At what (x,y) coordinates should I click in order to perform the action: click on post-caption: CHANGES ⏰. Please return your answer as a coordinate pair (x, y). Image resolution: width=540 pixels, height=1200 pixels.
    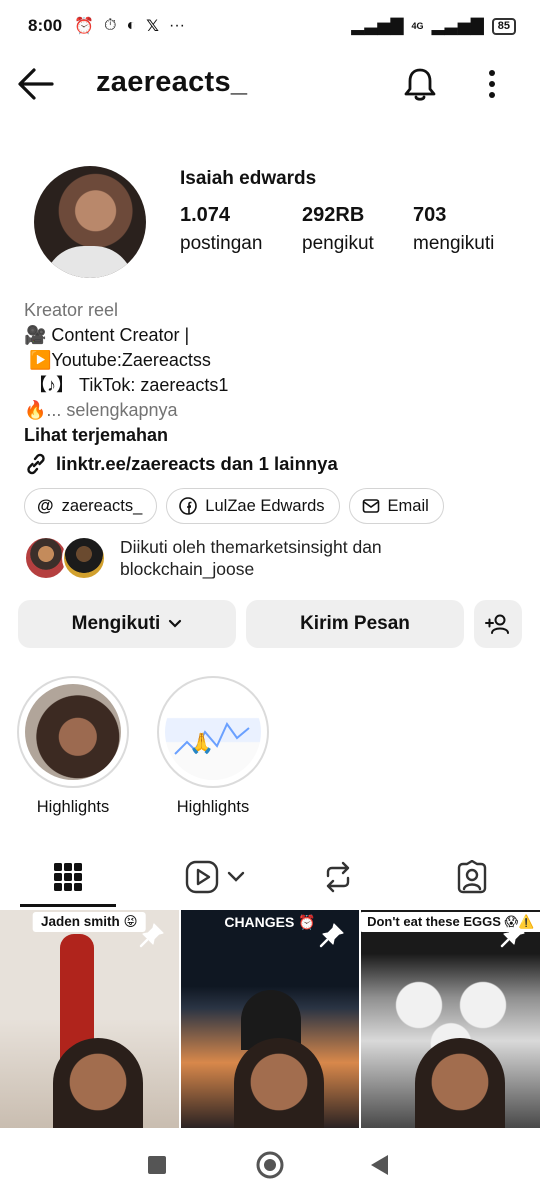
    Looking at the image, I should click on (270, 922).